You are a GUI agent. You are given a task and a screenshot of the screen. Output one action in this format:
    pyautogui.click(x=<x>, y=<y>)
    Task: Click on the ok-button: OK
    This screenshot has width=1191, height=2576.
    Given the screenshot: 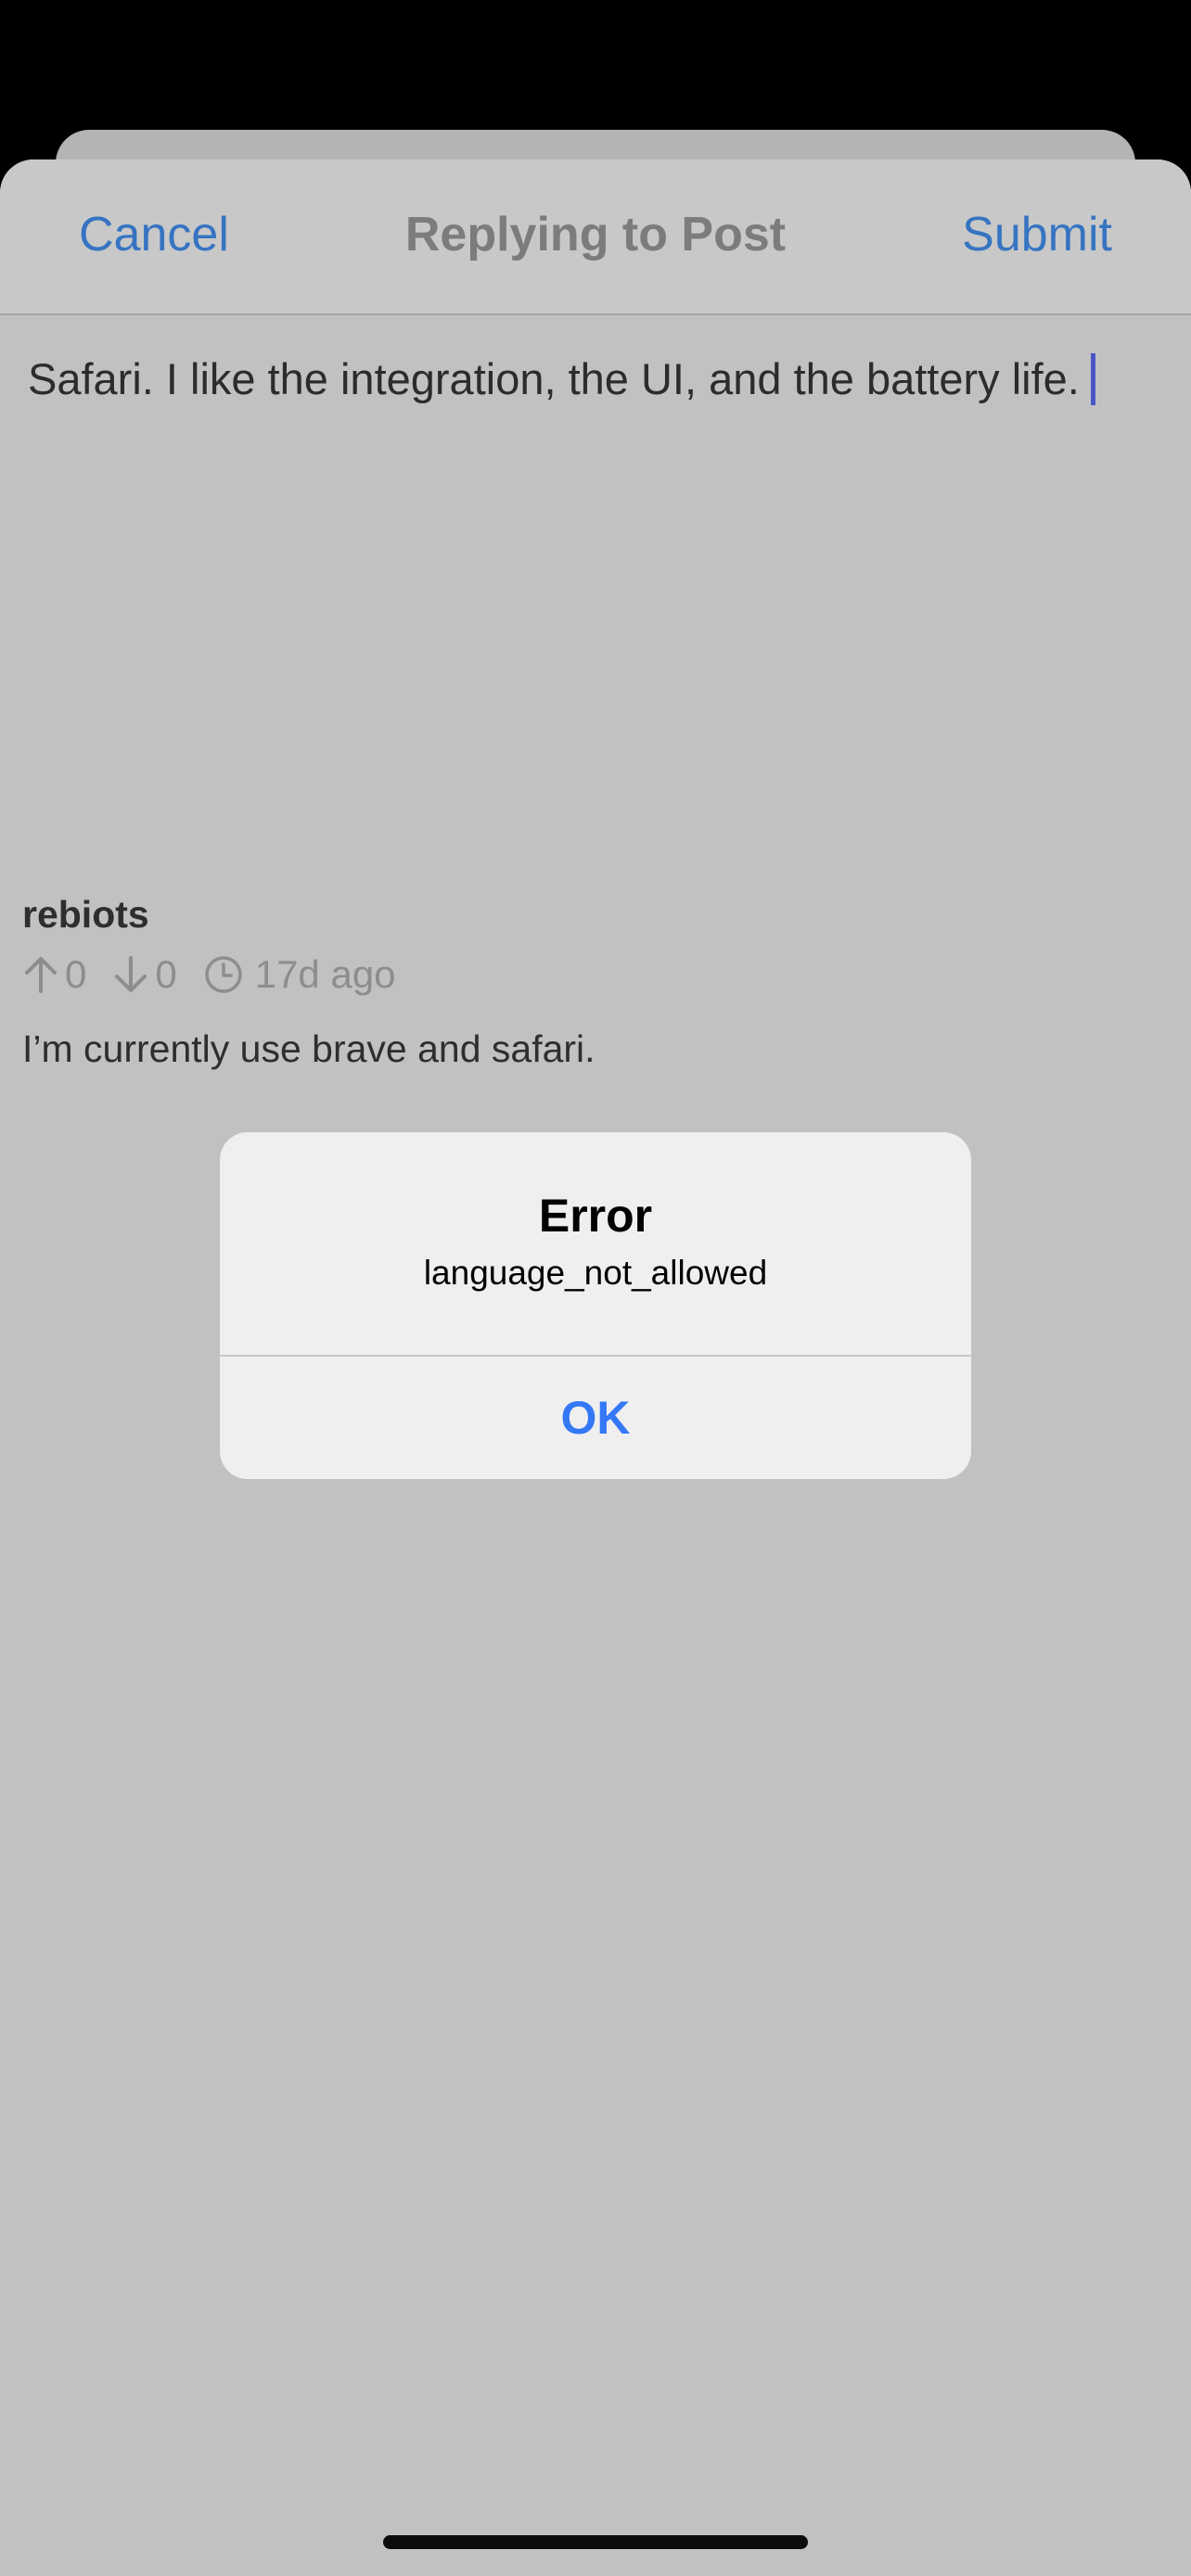 What is the action you would take?
    pyautogui.click(x=595, y=1418)
    